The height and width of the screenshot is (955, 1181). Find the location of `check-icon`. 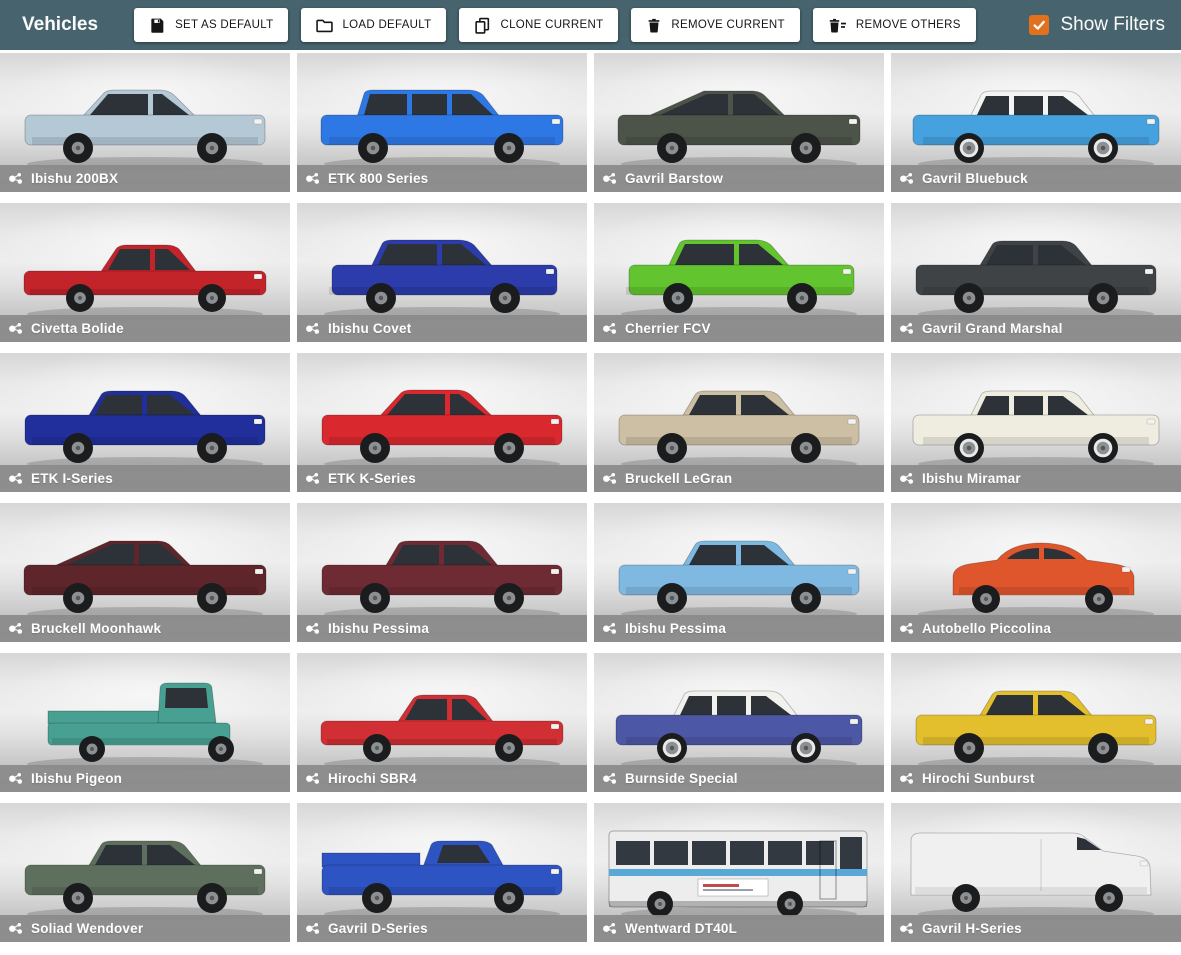

check-icon is located at coordinates (1039, 25).